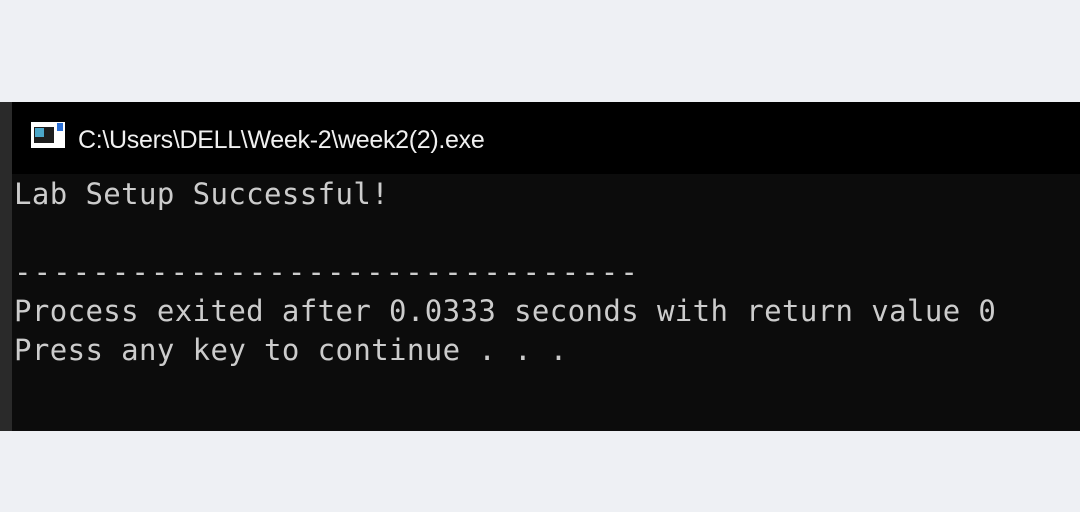  What do you see at coordinates (6, 266) in the screenshot?
I see `window-left-edge` at bounding box center [6, 266].